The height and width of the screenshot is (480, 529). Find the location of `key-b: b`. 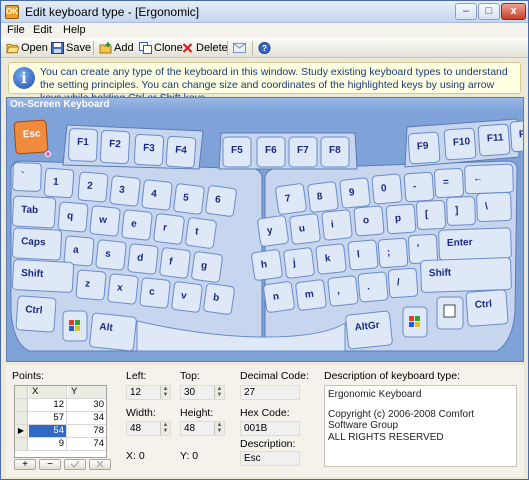

key-b: b is located at coordinates (219, 299).